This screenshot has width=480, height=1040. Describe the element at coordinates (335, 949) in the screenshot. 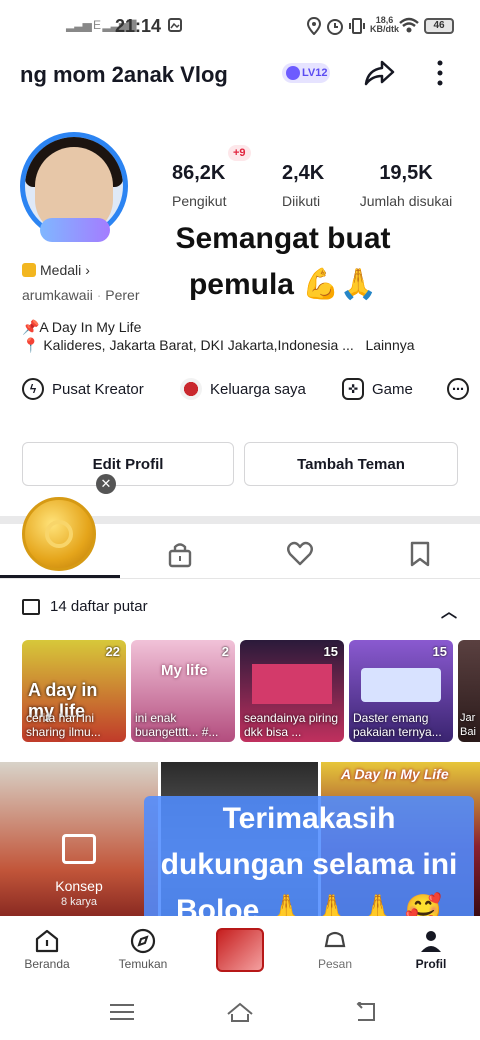

I see `nav-inbox: Pesan` at that location.